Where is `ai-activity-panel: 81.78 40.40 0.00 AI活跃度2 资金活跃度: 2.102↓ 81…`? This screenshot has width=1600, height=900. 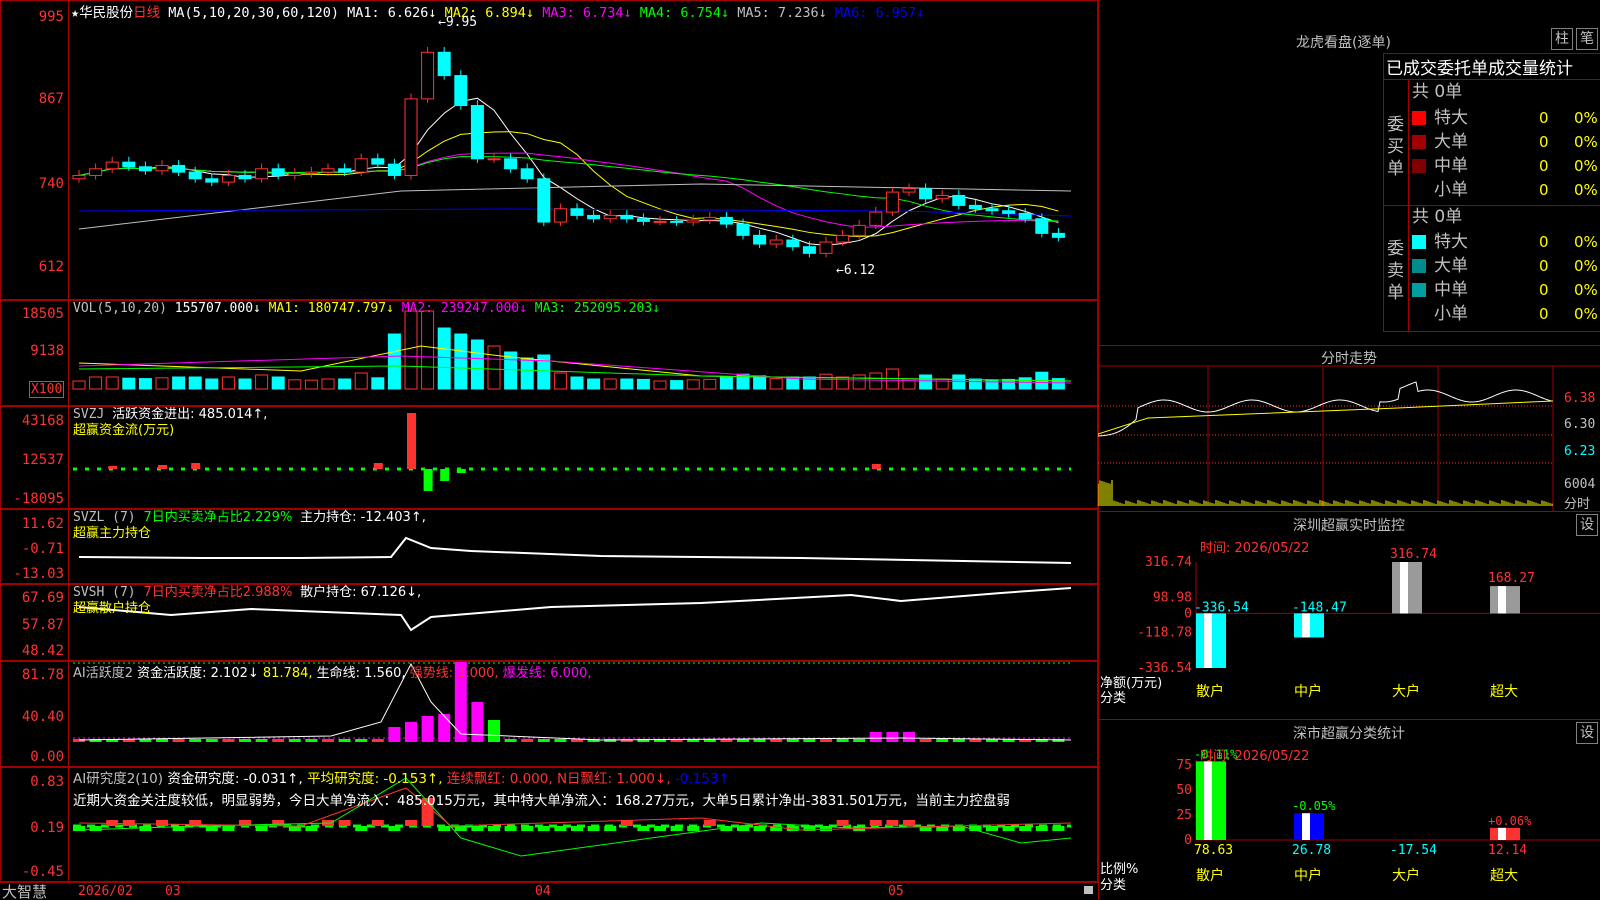 ai-activity-panel: 81.78 40.40 0.00 AI活跃度2 资金活跃度: 2.102↓ 81… is located at coordinates (549, 714).